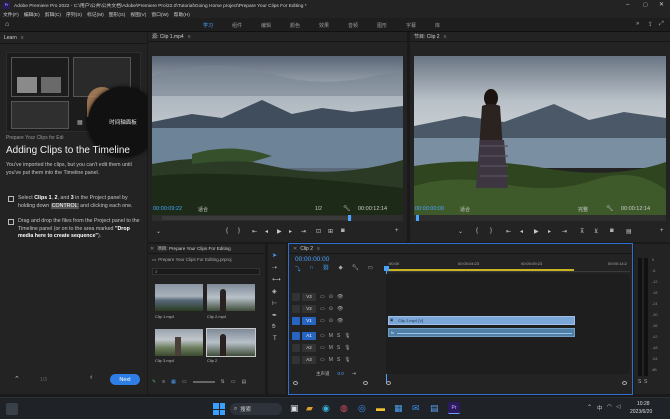 The height and width of the screenshot is (419, 670). I want to click on track-target: V3, so click(309, 296).